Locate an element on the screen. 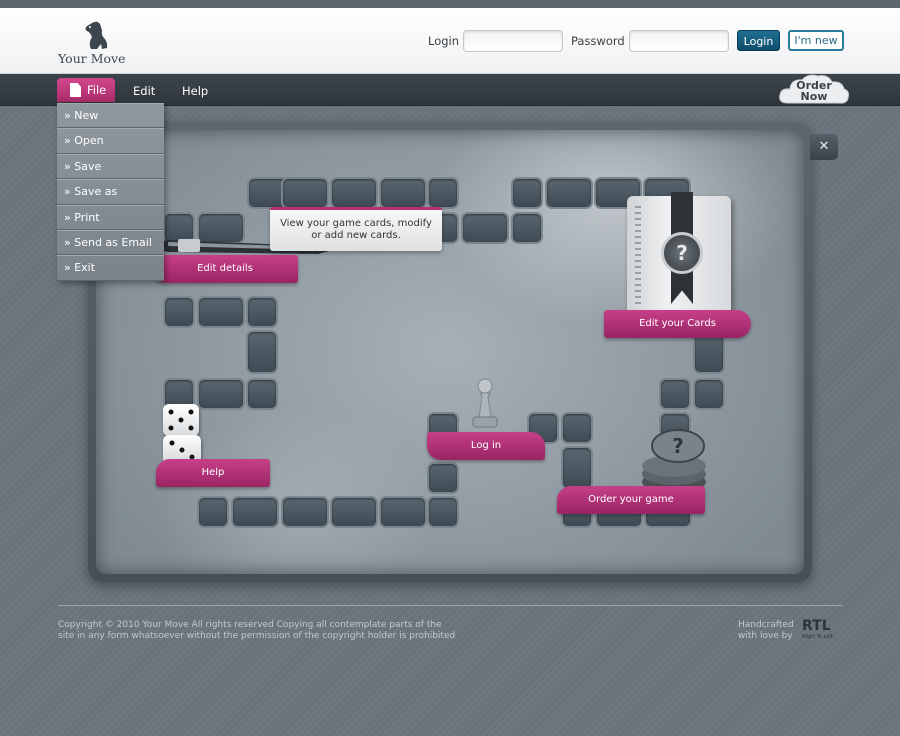 The image size is (900, 736). top-stripe is located at coordinates (450, 4).